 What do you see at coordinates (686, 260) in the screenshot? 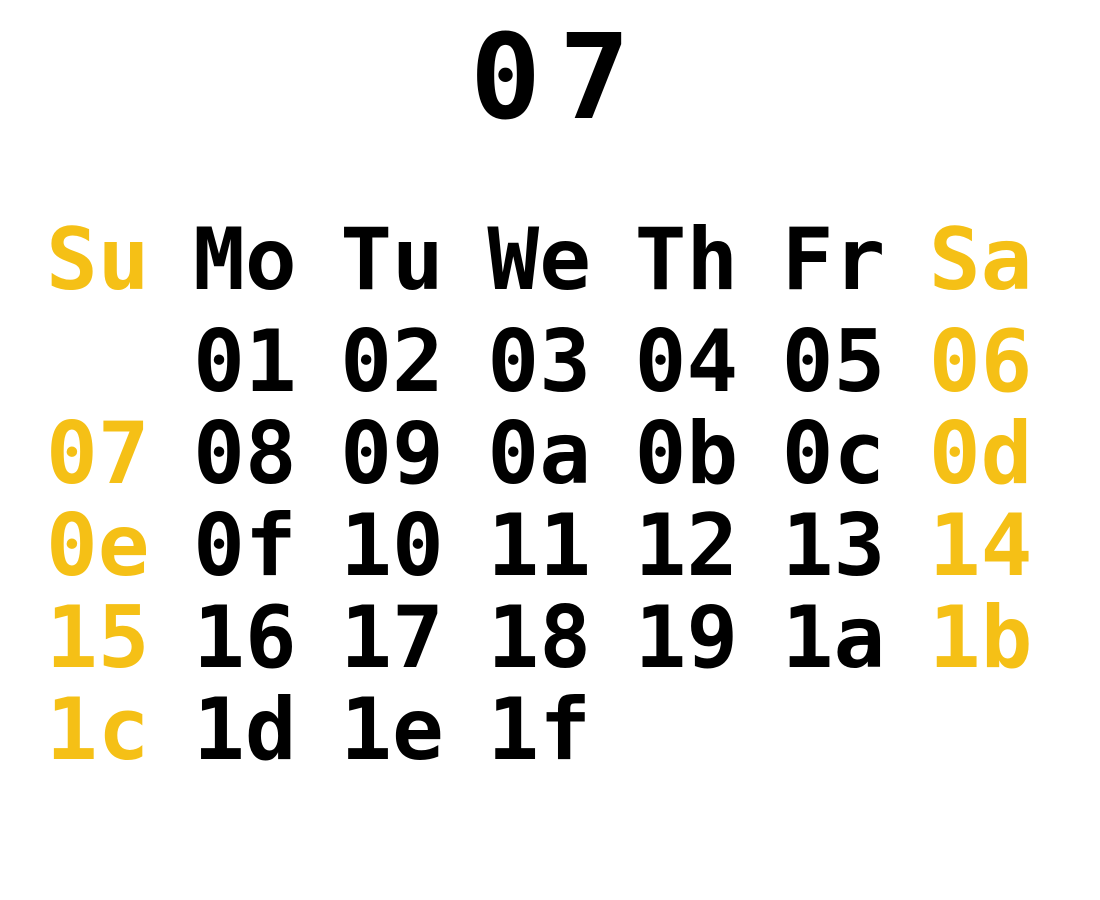
I see `weekday-thursday: Th` at bounding box center [686, 260].